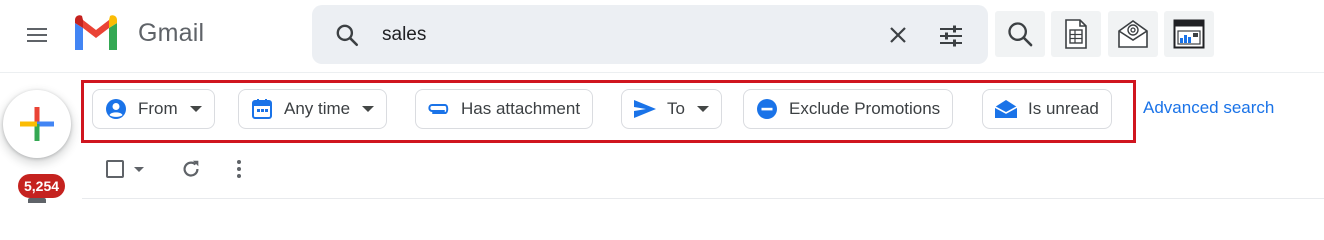  I want to click on toolbar-divider, so click(703, 198).